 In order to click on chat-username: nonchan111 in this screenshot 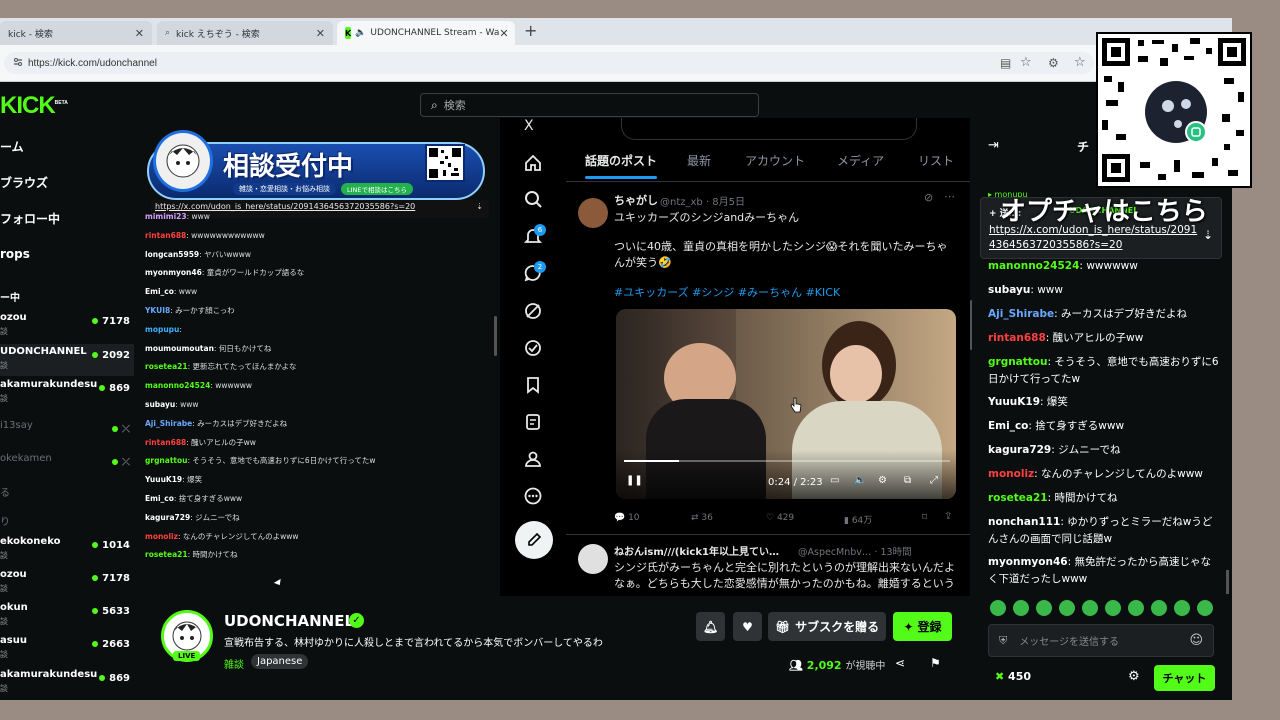, I will do `click(1024, 522)`.